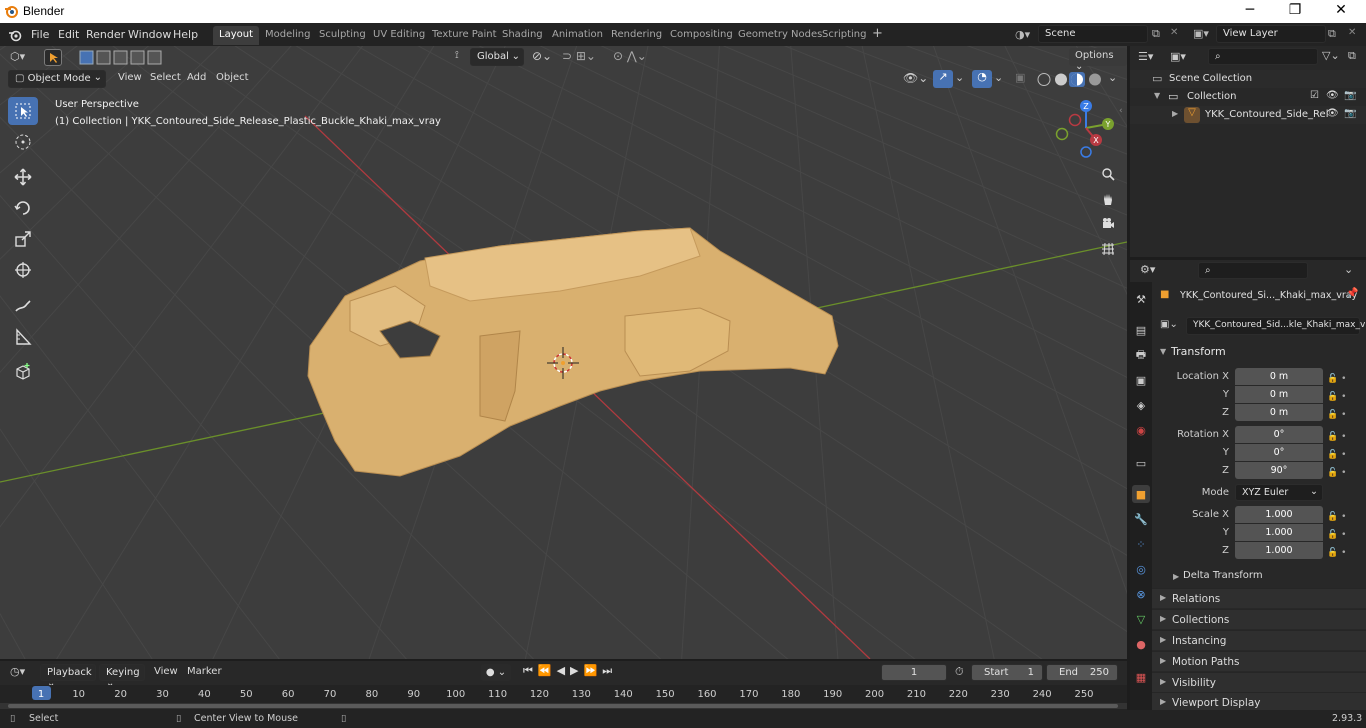  What do you see at coordinates (1156, 34) in the screenshot?
I see `copy-scene-icon: ⧉` at bounding box center [1156, 34].